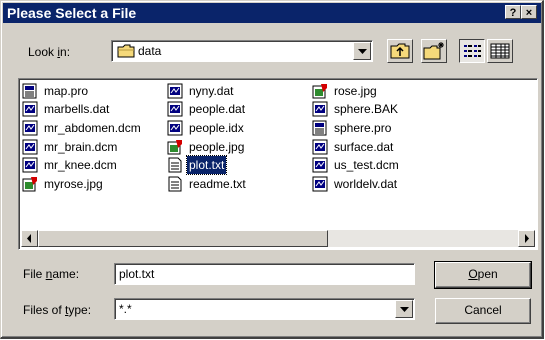 This screenshot has width=545, height=340. I want to click on scroll-left-button, so click(29, 238).